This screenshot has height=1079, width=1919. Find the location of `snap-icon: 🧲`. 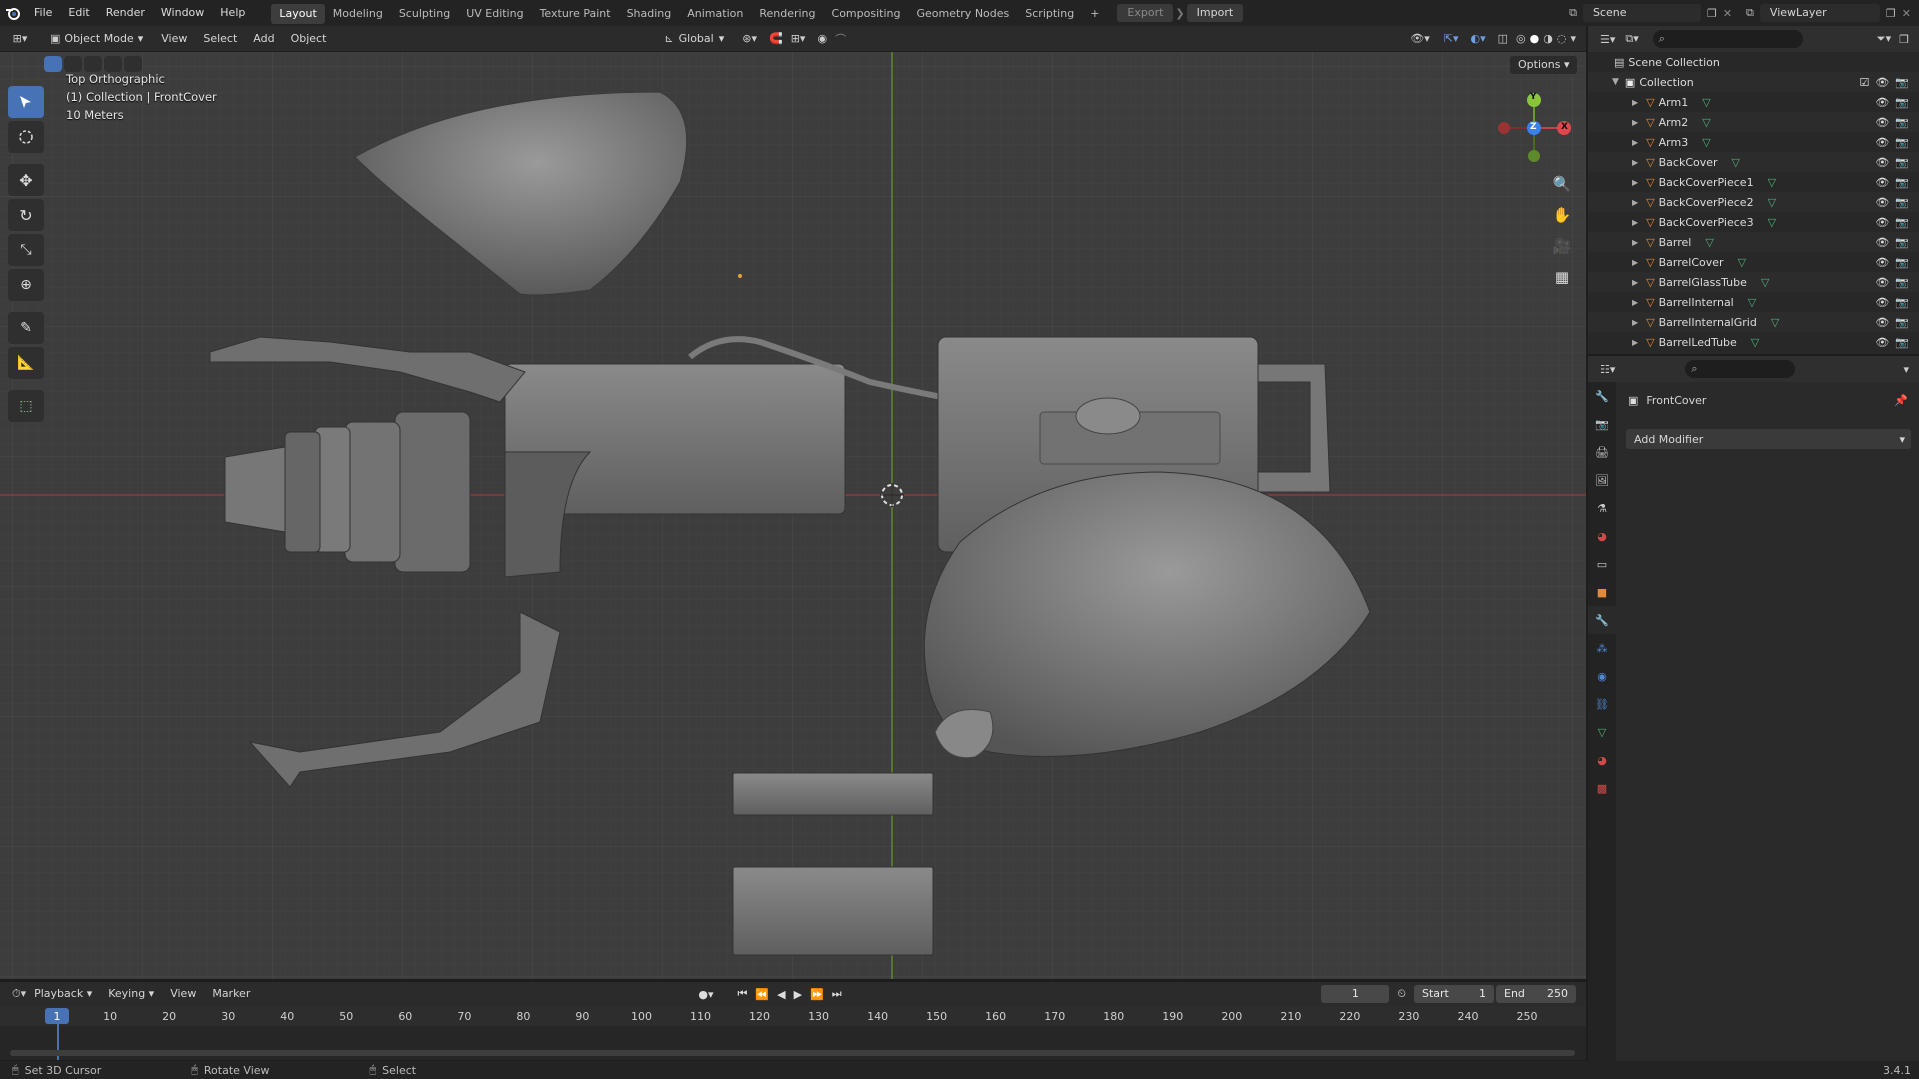

snap-icon: 🧲 is located at coordinates (776, 38).